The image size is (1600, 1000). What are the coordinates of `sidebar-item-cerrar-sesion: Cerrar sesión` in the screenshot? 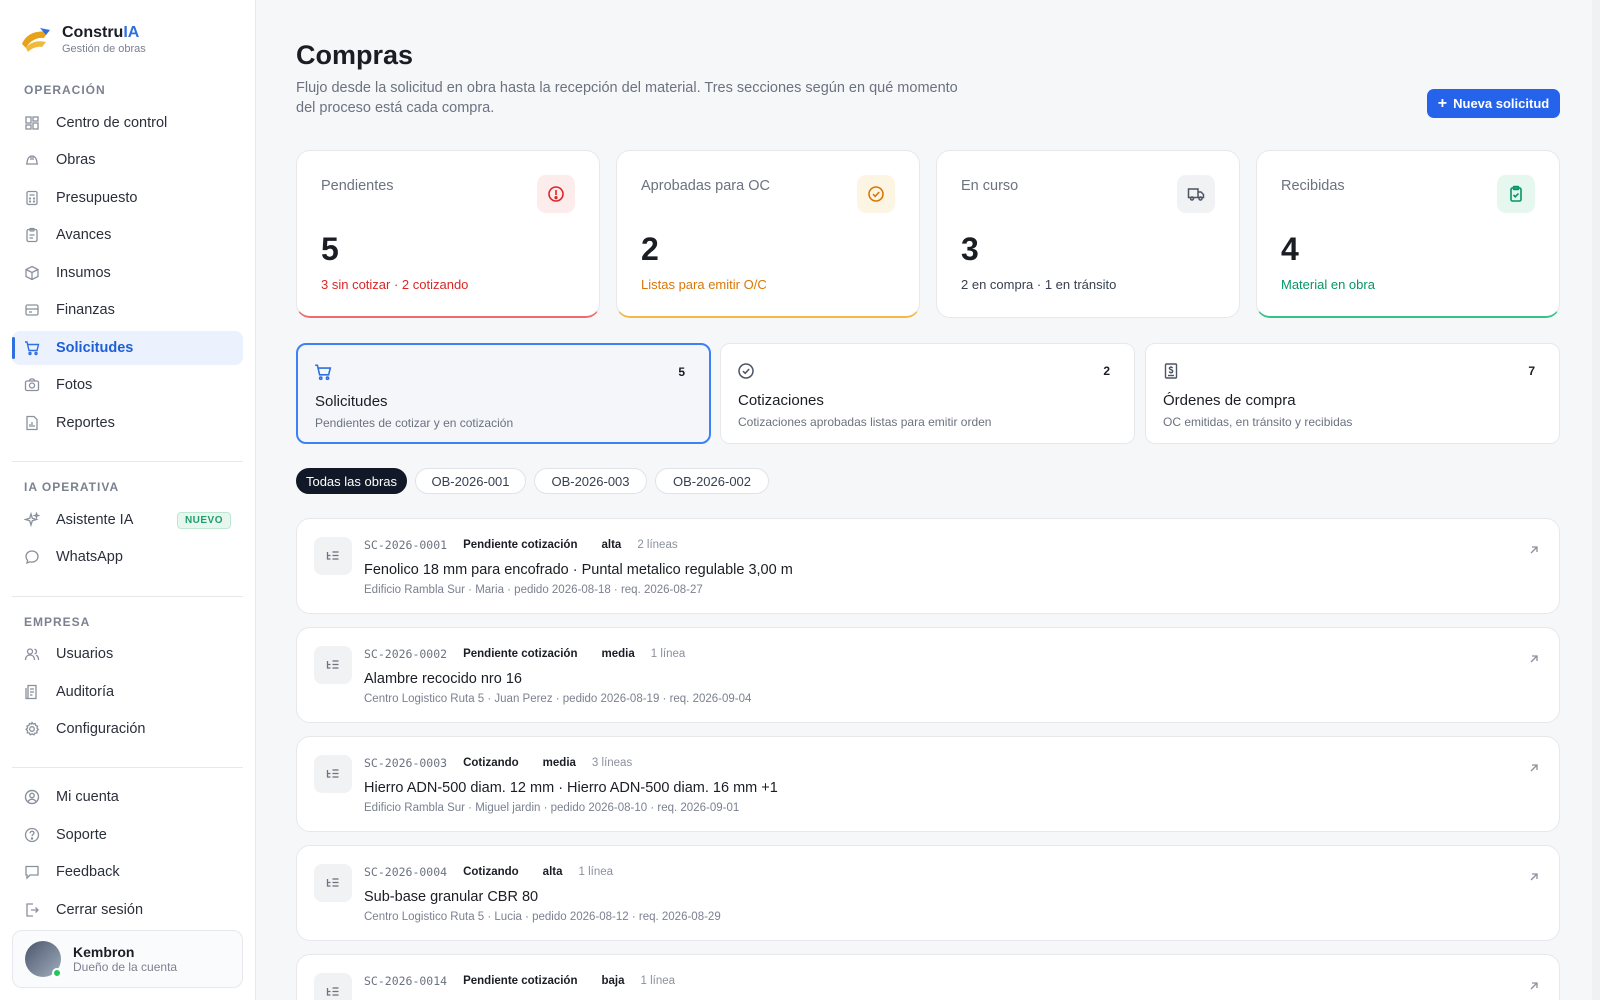 It's located at (127, 910).